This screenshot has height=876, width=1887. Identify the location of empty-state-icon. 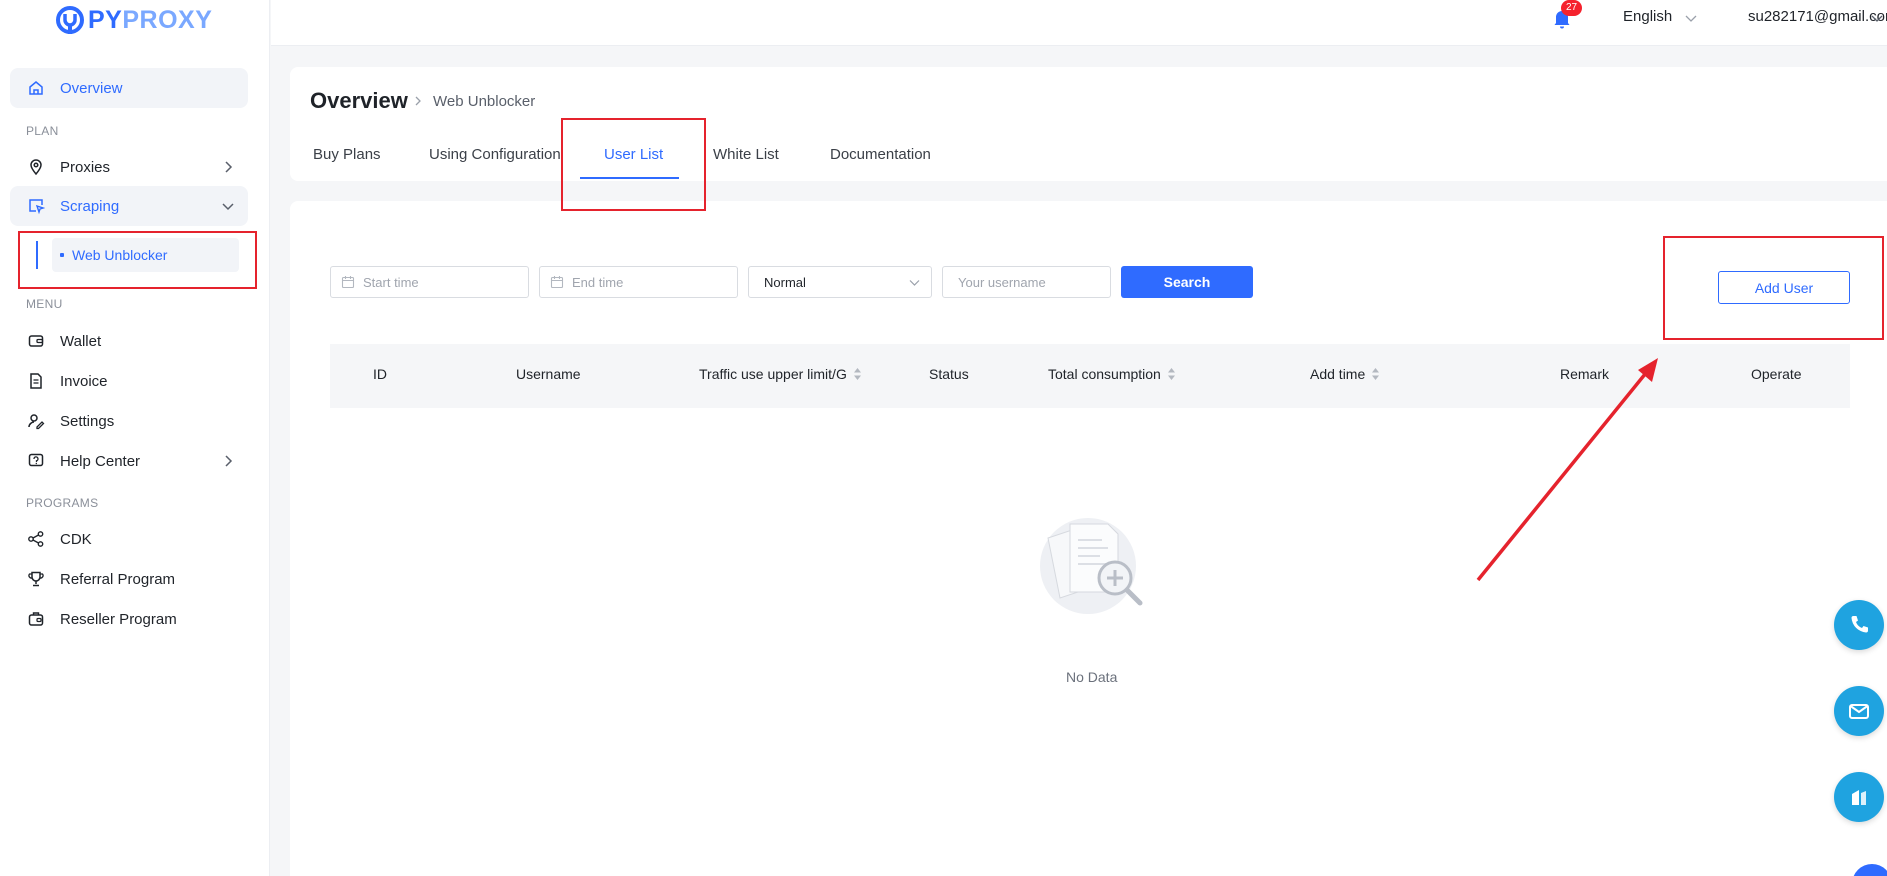
(1091, 566).